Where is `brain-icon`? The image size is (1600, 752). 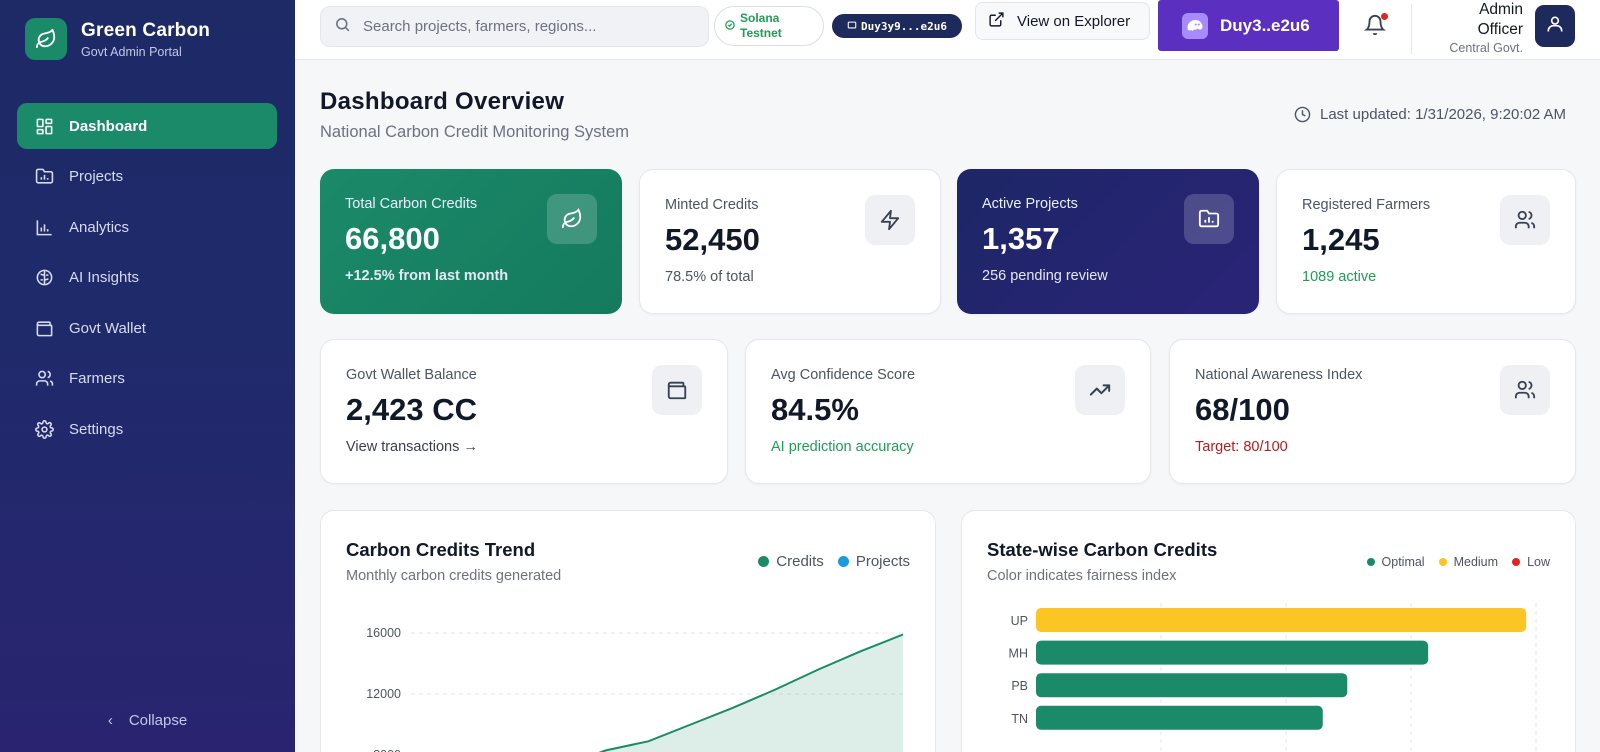
brain-icon is located at coordinates (44, 278).